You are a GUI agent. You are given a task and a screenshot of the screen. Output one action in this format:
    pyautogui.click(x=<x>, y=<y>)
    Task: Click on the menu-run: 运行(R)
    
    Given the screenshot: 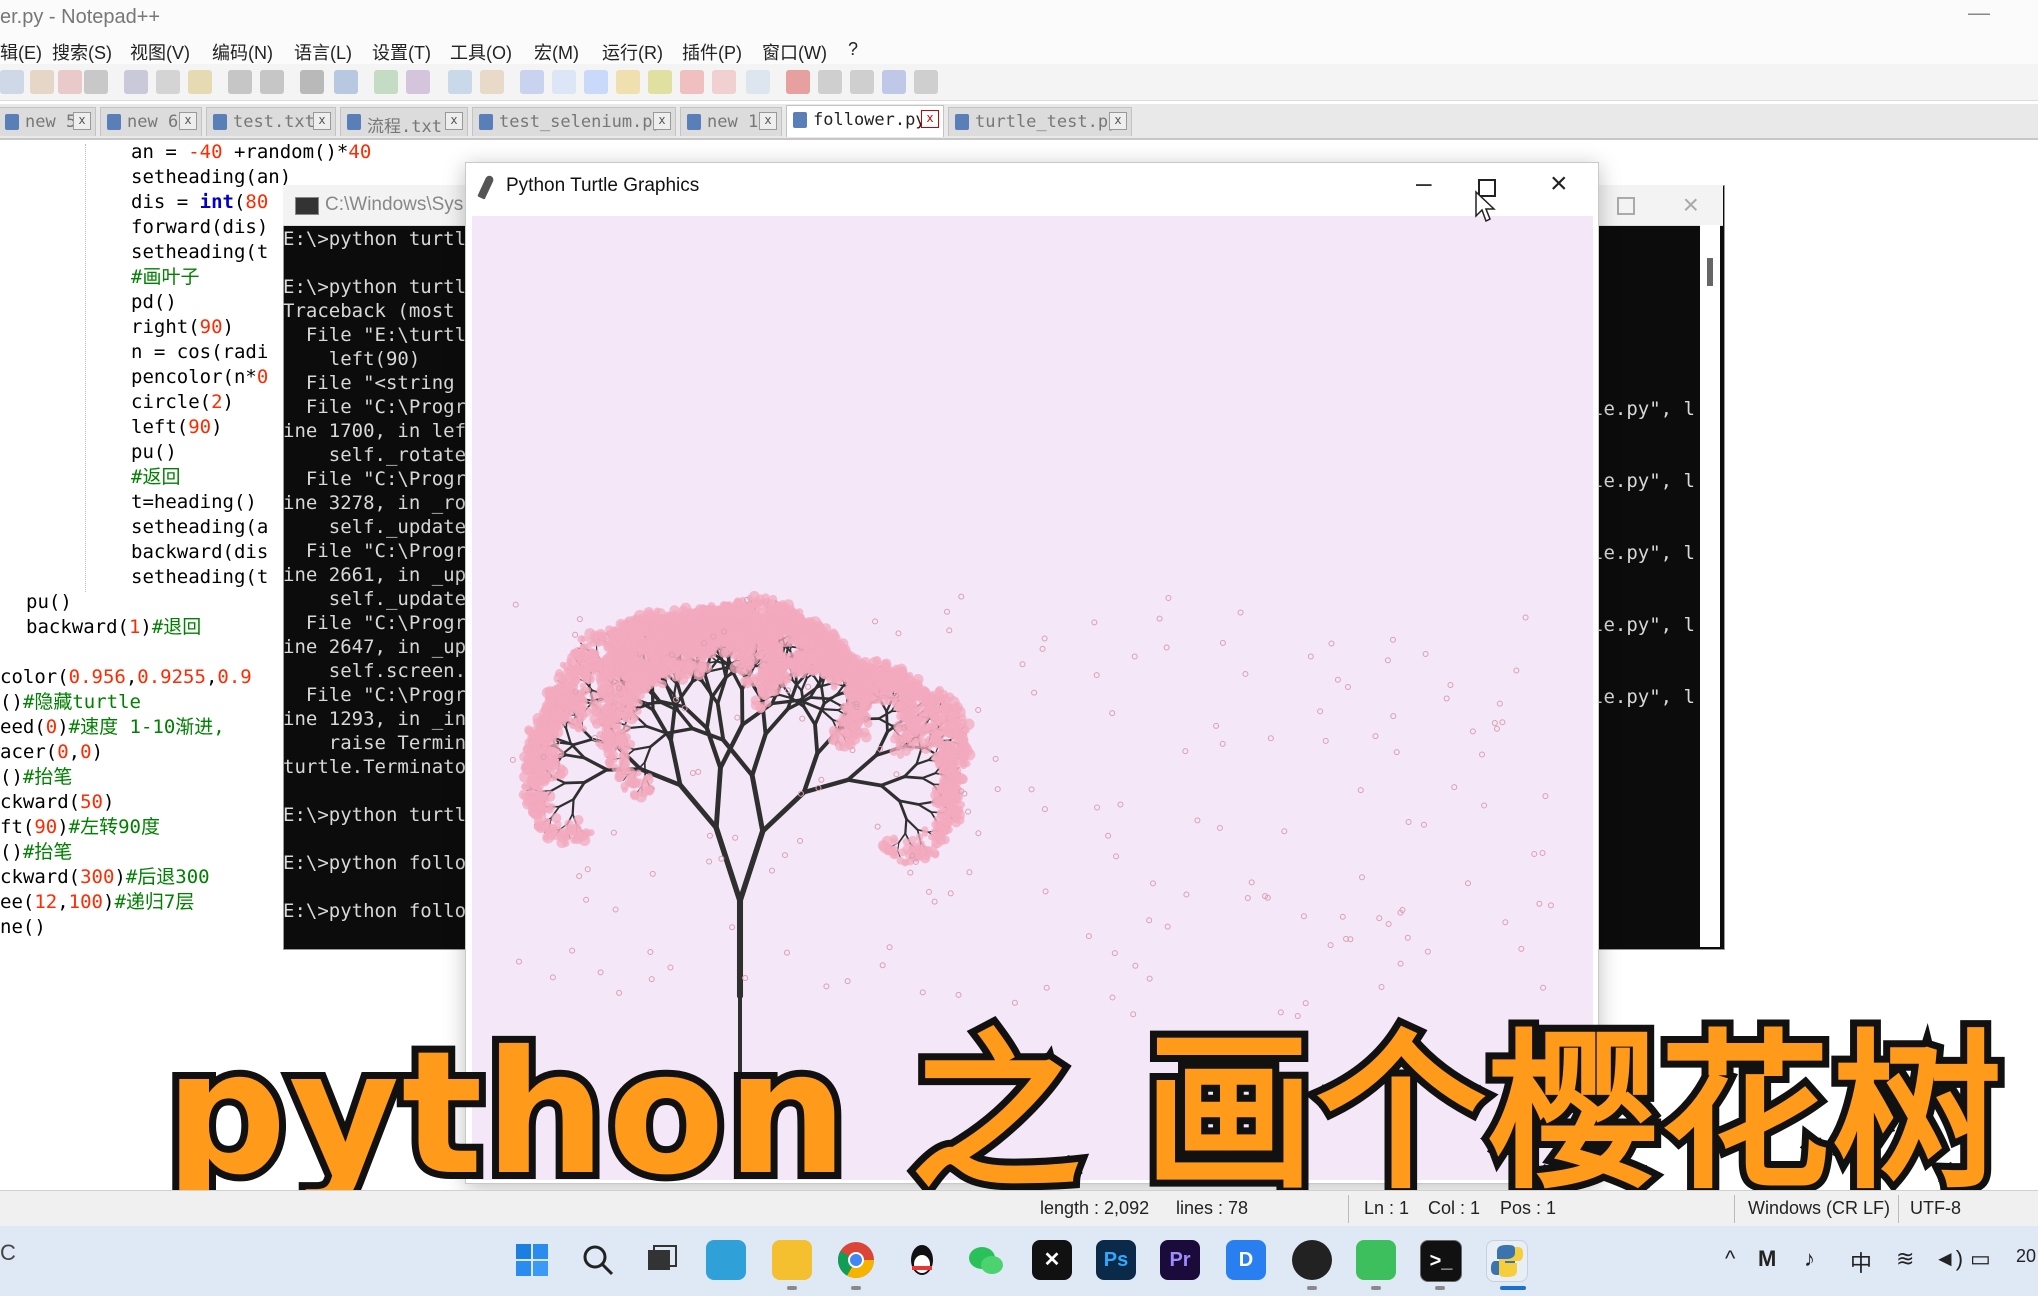 What is the action you would take?
    pyautogui.click(x=632, y=52)
    